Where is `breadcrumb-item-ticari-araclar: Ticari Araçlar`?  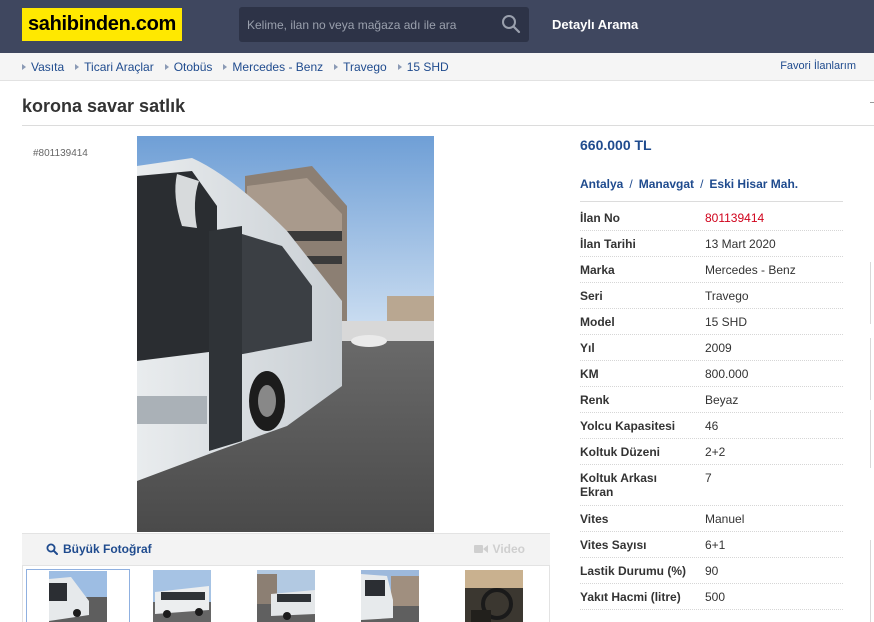 breadcrumb-item-ticari-araclar: Ticari Araçlar is located at coordinates (114, 67).